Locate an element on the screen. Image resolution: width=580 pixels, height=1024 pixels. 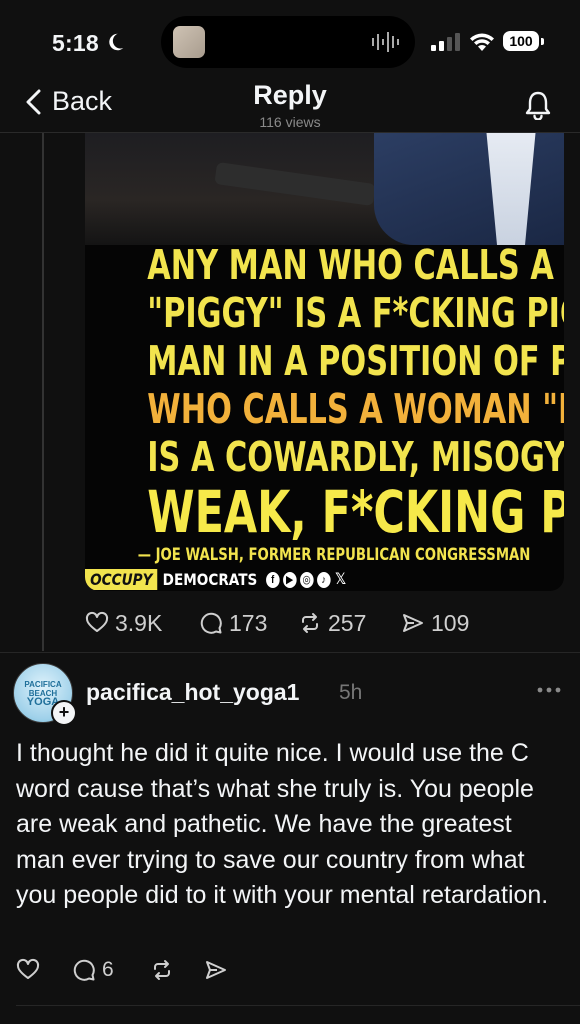
like-button: 3.9K is located at coordinates (123, 623).